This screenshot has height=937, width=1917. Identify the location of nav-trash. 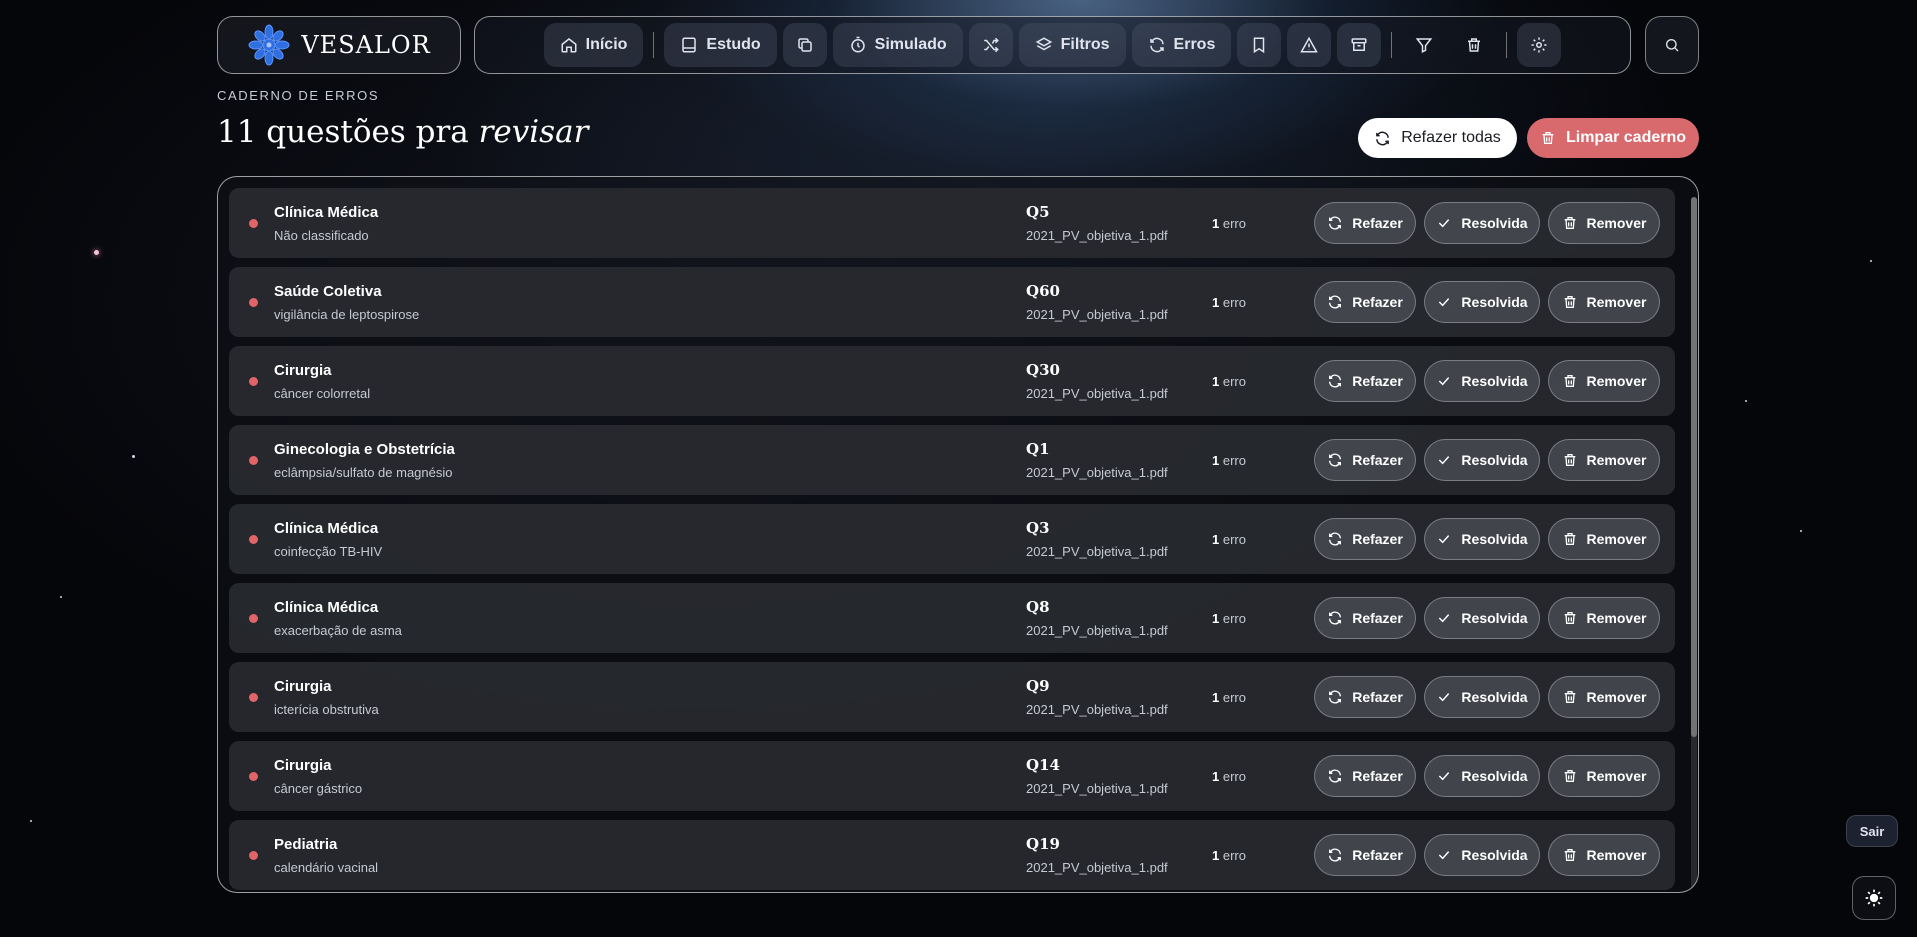
(1474, 45).